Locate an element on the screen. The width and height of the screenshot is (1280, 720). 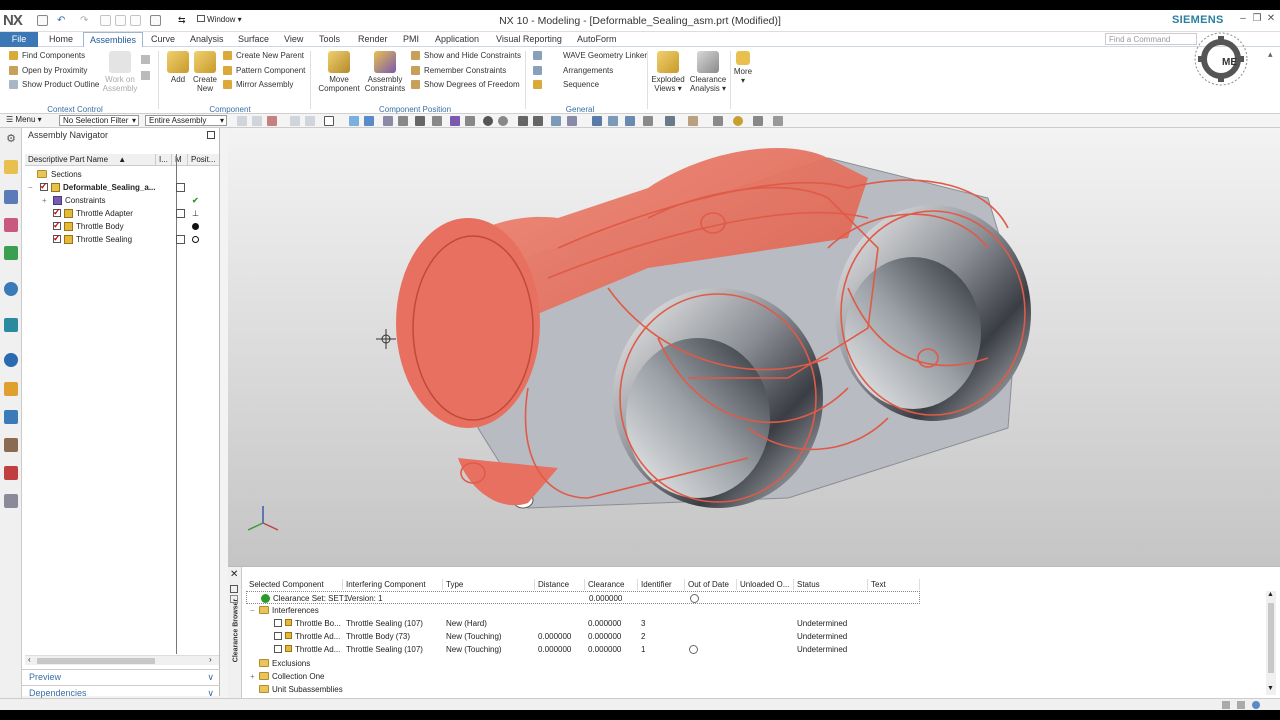
dependencies-accordion: Dependencies is located at coordinates (121, 693).